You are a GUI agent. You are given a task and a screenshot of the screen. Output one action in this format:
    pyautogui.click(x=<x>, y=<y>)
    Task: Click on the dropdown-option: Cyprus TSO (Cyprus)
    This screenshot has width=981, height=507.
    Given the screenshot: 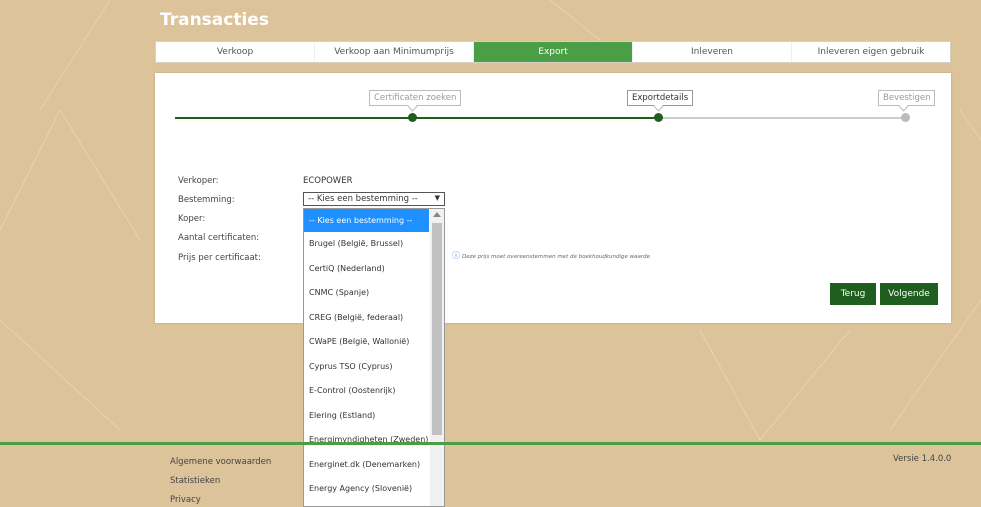 What is the action you would take?
    pyautogui.click(x=366, y=367)
    